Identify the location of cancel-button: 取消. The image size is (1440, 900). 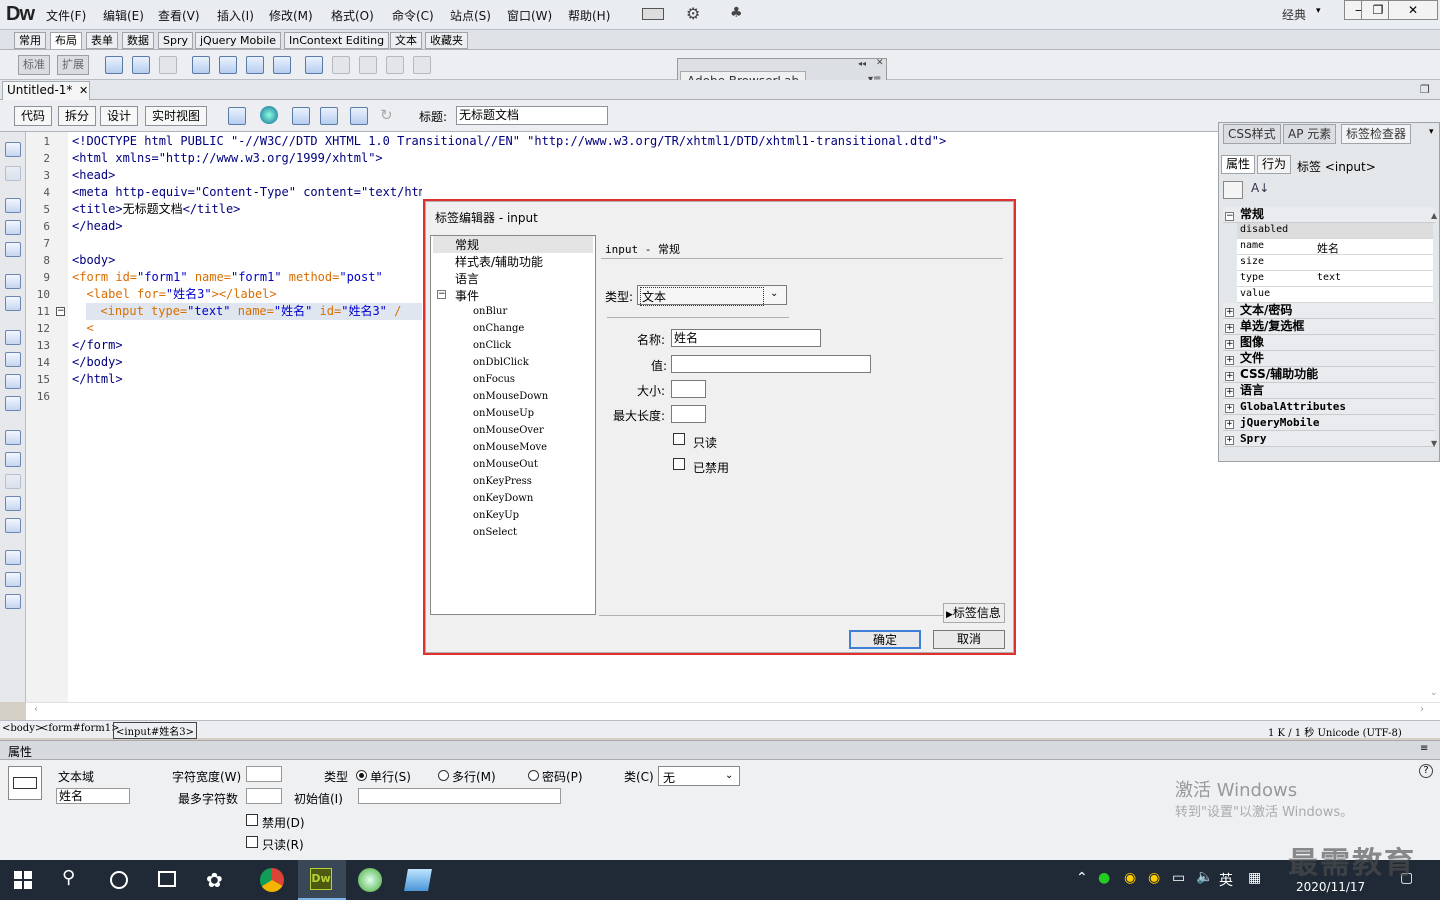
(969, 639).